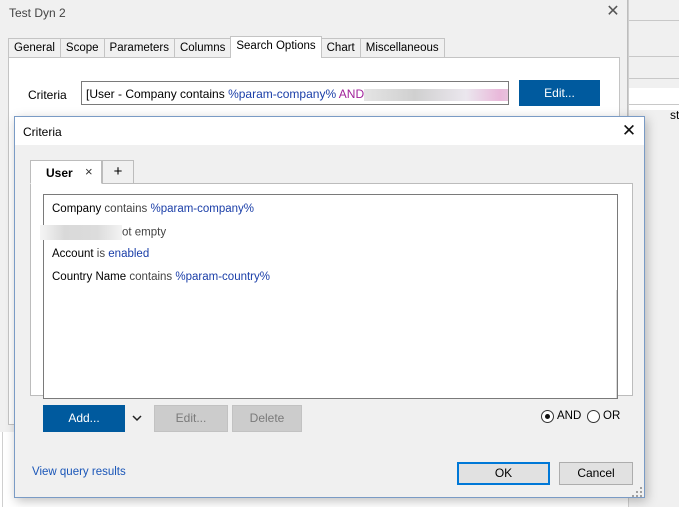 This screenshot has height=507, width=679. I want to click on dialog-title: Criteria, so click(42, 132).